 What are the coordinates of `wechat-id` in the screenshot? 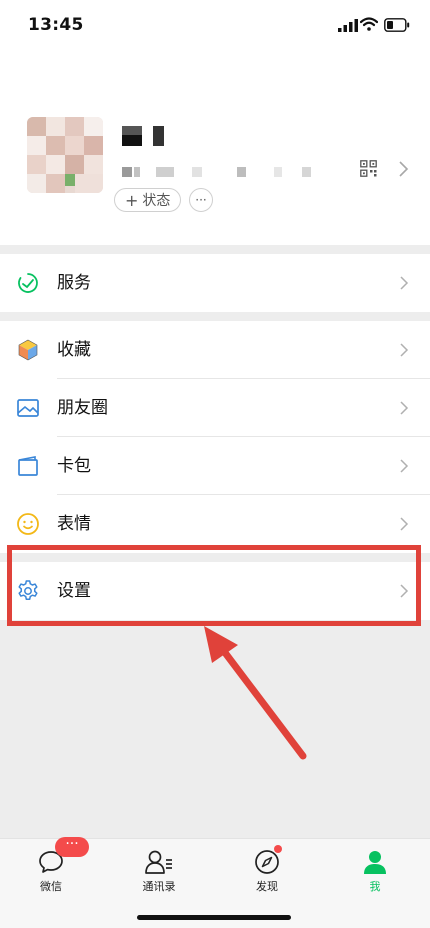 It's located at (216, 172).